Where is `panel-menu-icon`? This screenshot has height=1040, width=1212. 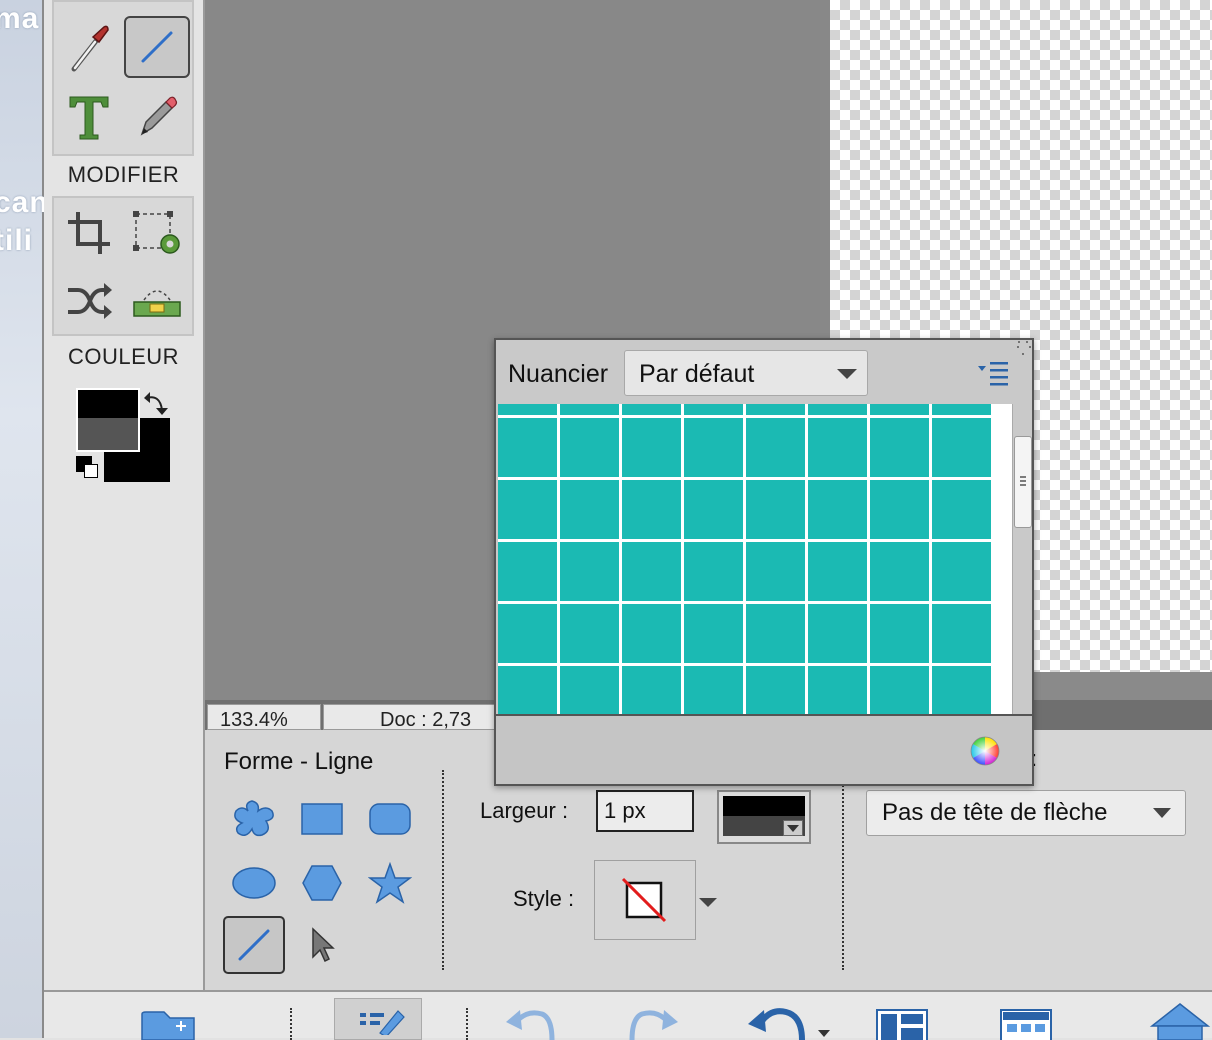
panel-menu-icon is located at coordinates (994, 372).